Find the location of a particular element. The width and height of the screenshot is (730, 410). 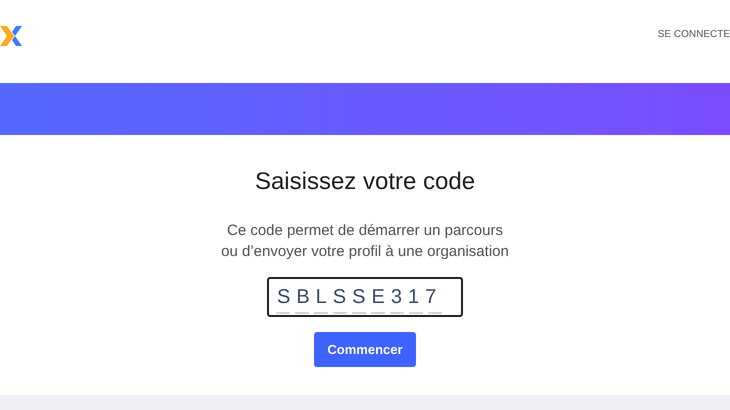

description-text: Ce code permet de démarrer un parcours ou d’envoyer votre profil à une organisation is located at coordinates (365, 241).